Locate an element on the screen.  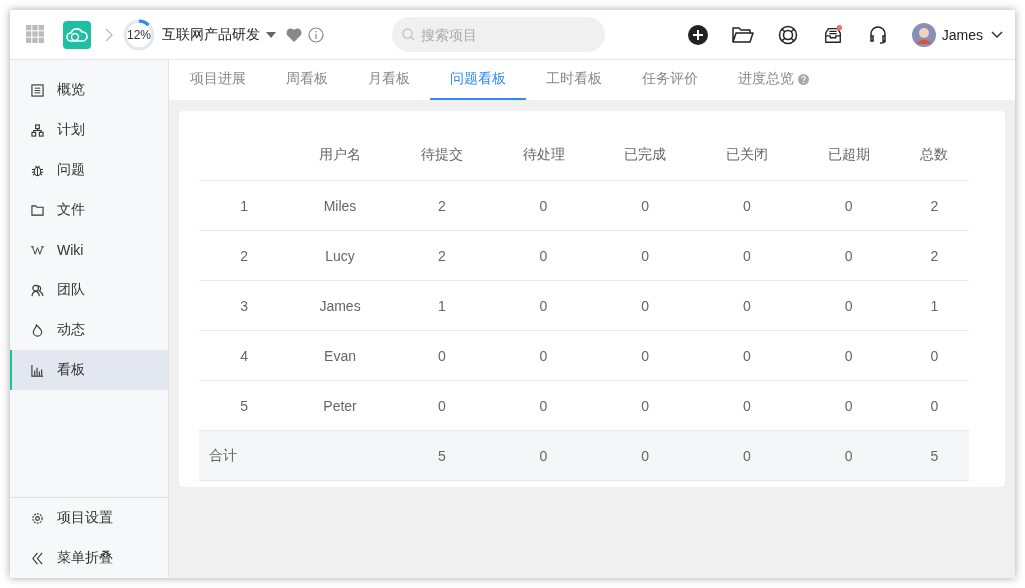
double-chevron-left-icon is located at coordinates (37, 558).